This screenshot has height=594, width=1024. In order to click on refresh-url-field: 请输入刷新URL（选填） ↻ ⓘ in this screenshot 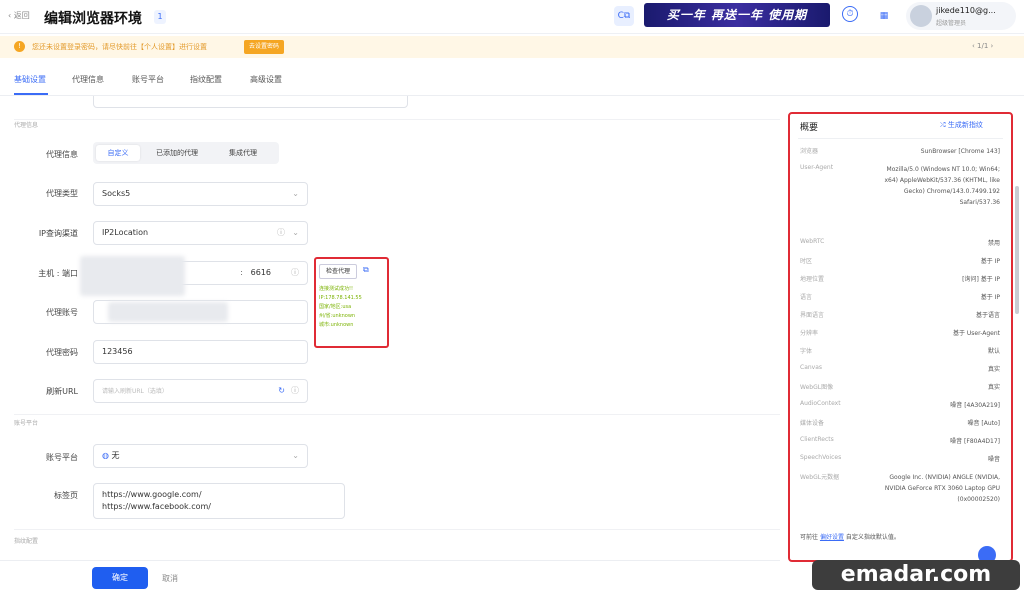, I will do `click(200, 391)`.